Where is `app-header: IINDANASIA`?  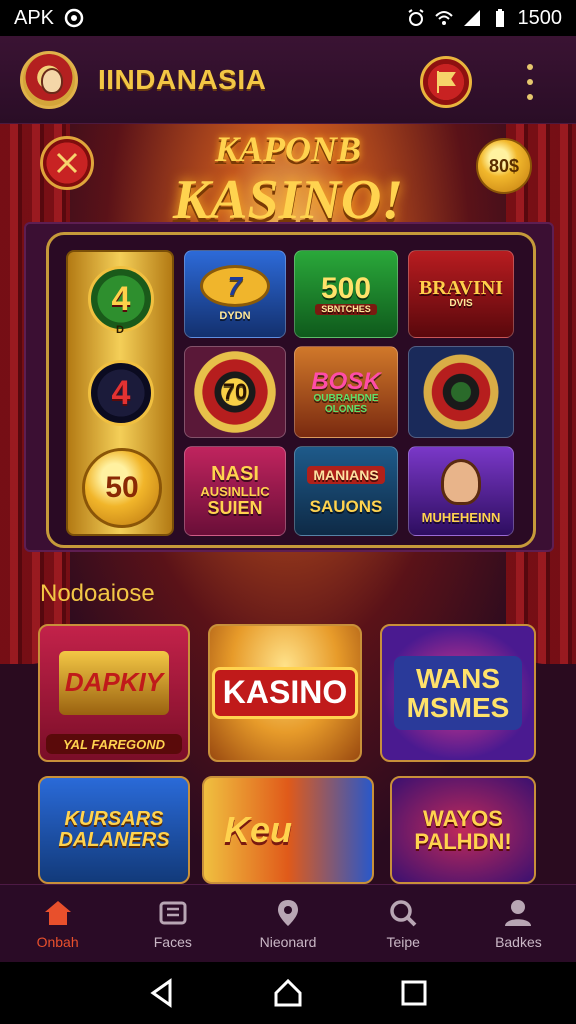 app-header: IINDANASIA is located at coordinates (288, 80).